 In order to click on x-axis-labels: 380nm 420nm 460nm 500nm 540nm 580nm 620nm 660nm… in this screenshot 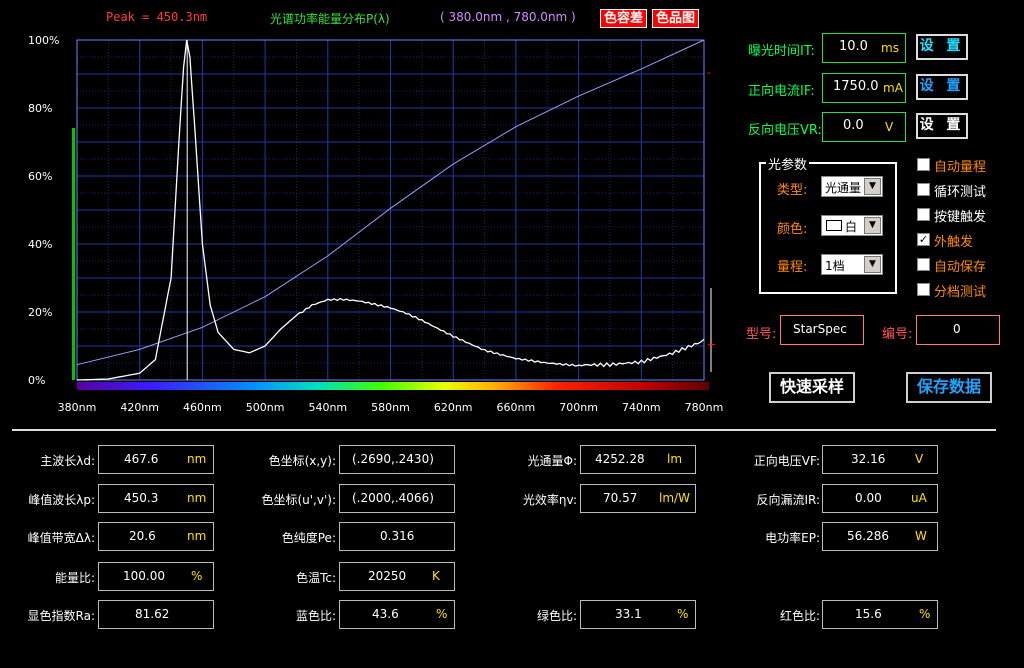, I will do `click(391, 407)`.